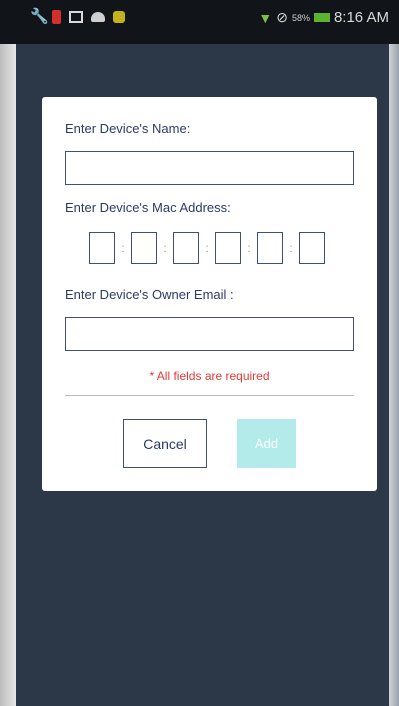 The width and height of the screenshot is (399, 706). I want to click on owner-email-input, so click(209, 334).